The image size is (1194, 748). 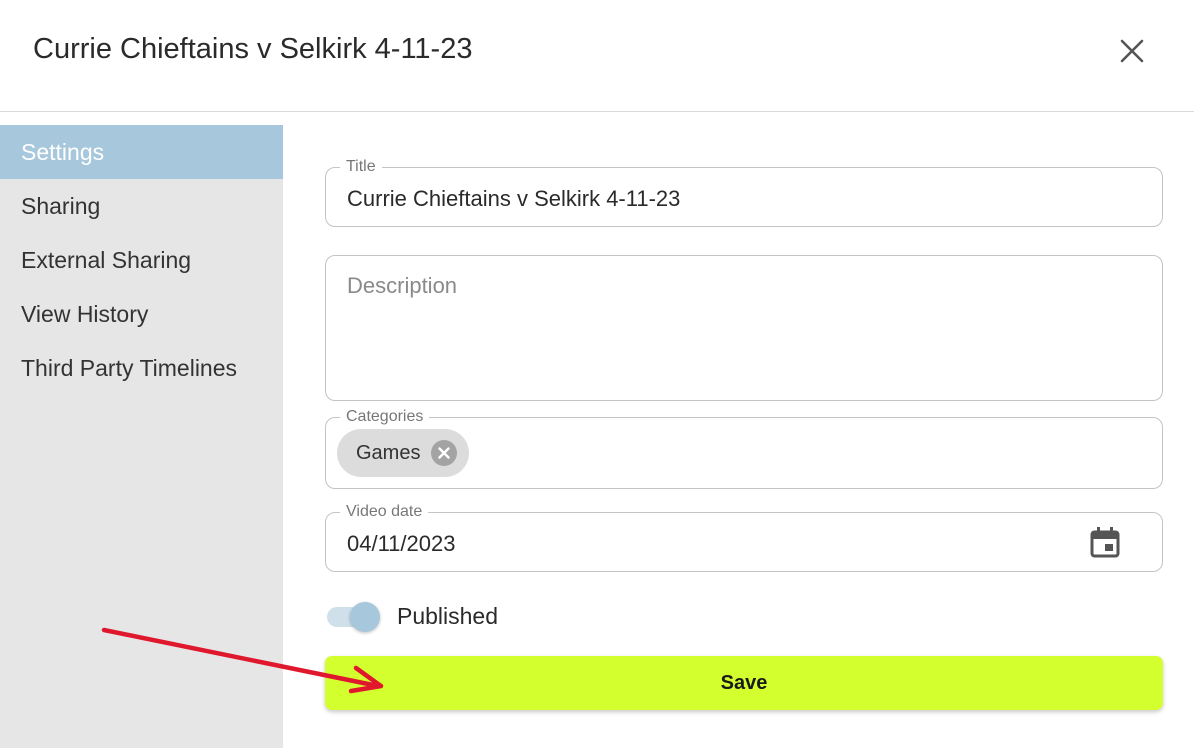 I want to click on calendar-icon, so click(x=1105, y=542).